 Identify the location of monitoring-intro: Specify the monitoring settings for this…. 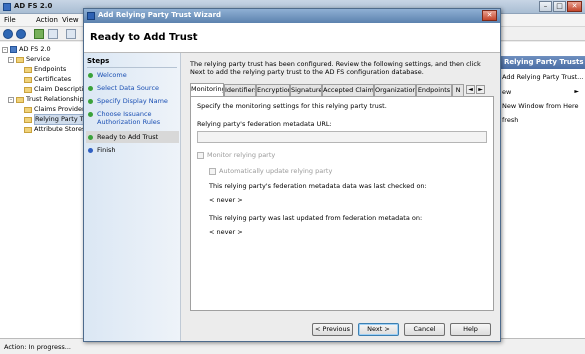
(292, 106).